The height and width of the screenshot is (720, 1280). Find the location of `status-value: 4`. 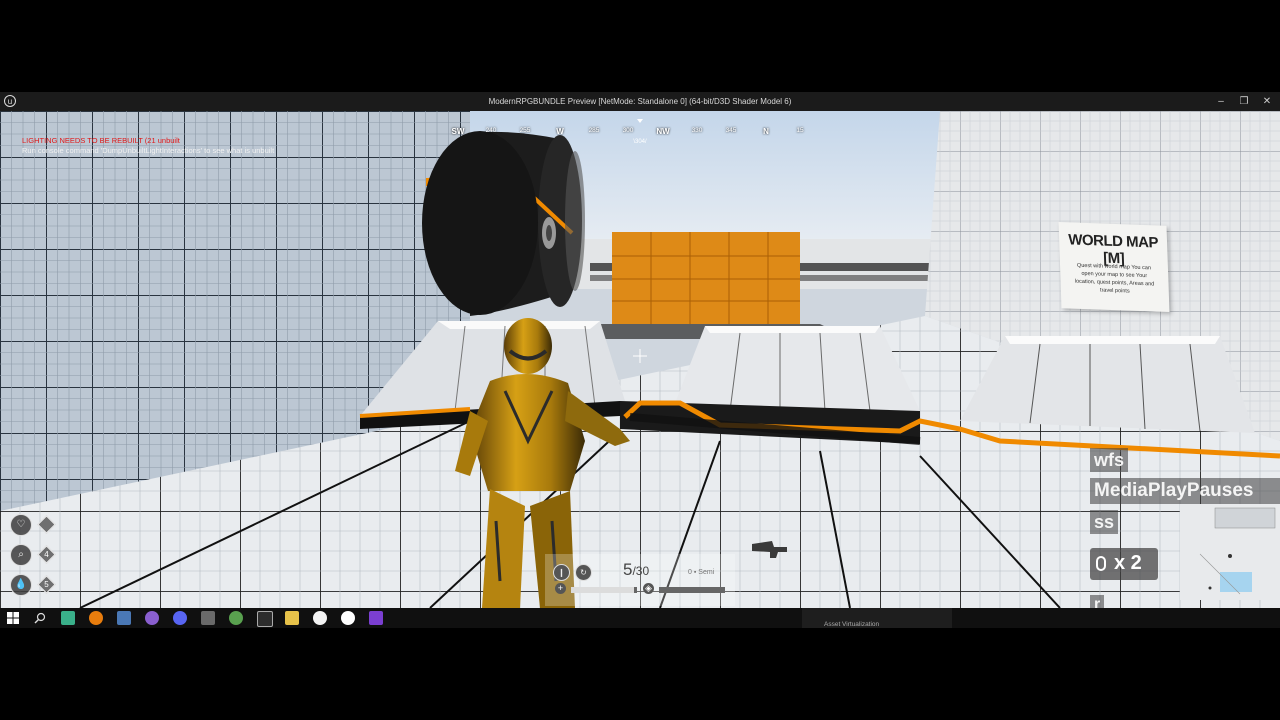

status-value: 4 is located at coordinates (46, 554).